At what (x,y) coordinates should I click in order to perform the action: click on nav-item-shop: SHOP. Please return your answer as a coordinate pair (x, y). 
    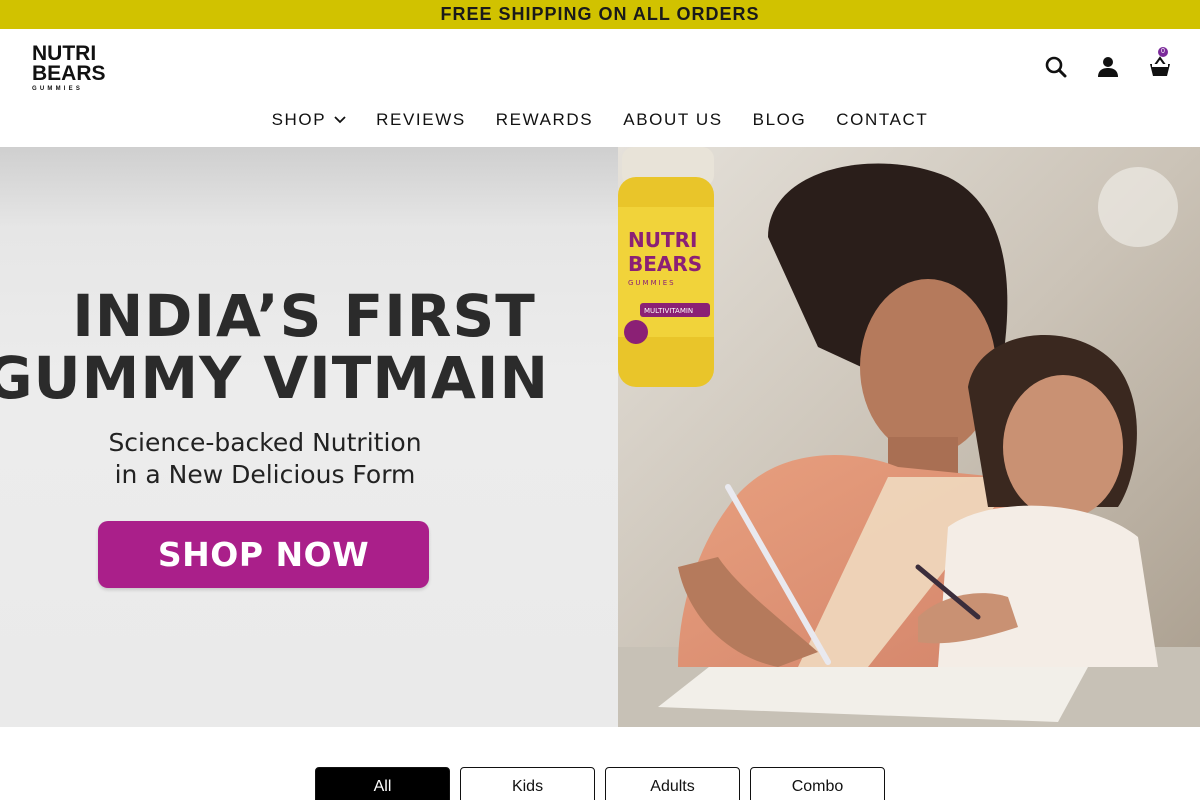
    Looking at the image, I should click on (309, 120).